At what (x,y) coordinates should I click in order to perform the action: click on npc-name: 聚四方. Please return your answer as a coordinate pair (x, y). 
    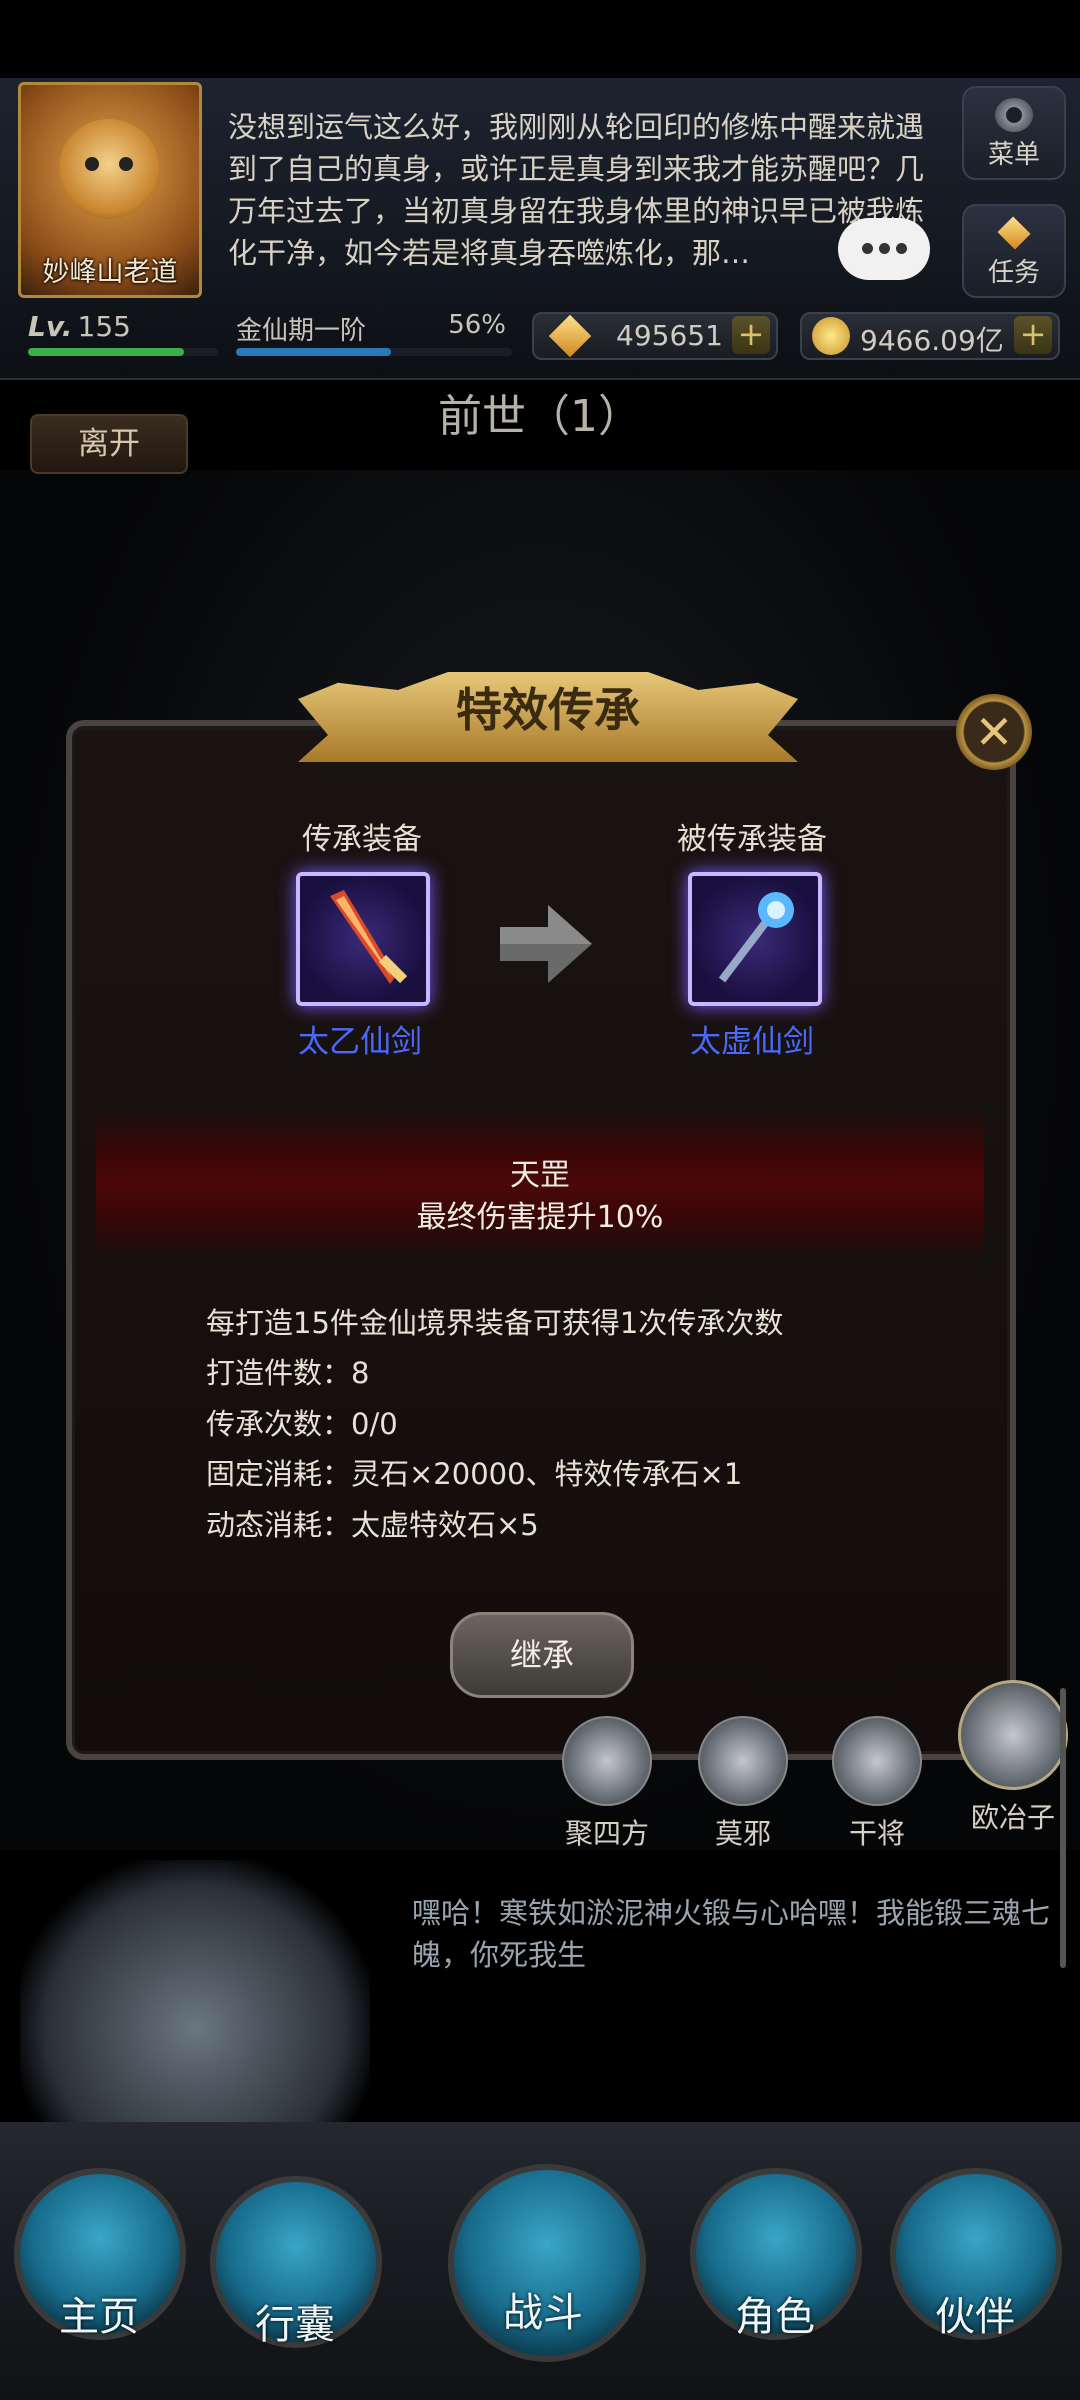
    Looking at the image, I should click on (606, 1833).